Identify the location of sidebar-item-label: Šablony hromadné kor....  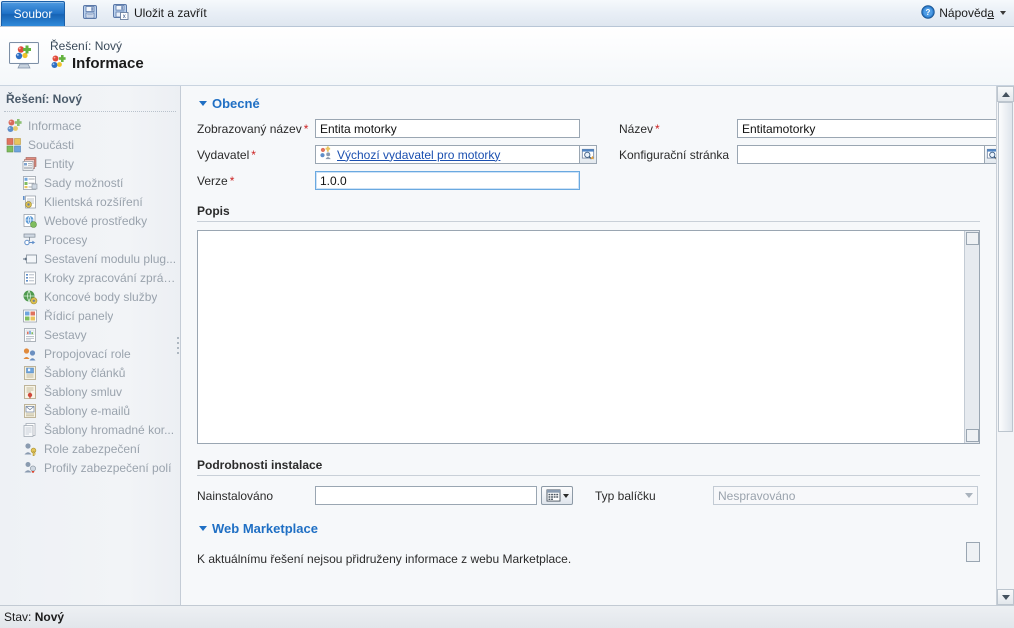
(109, 429).